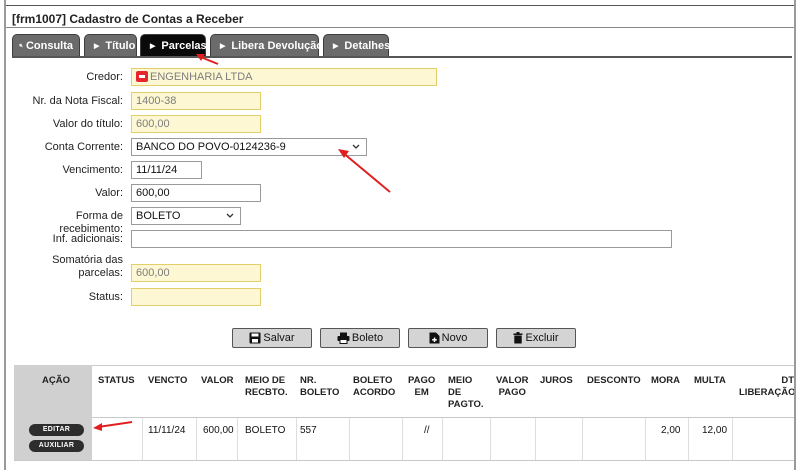 The image size is (800, 470). Describe the element at coordinates (374, 392) in the screenshot. I see `header-boleto-acordo-line2: ACORDO` at that location.